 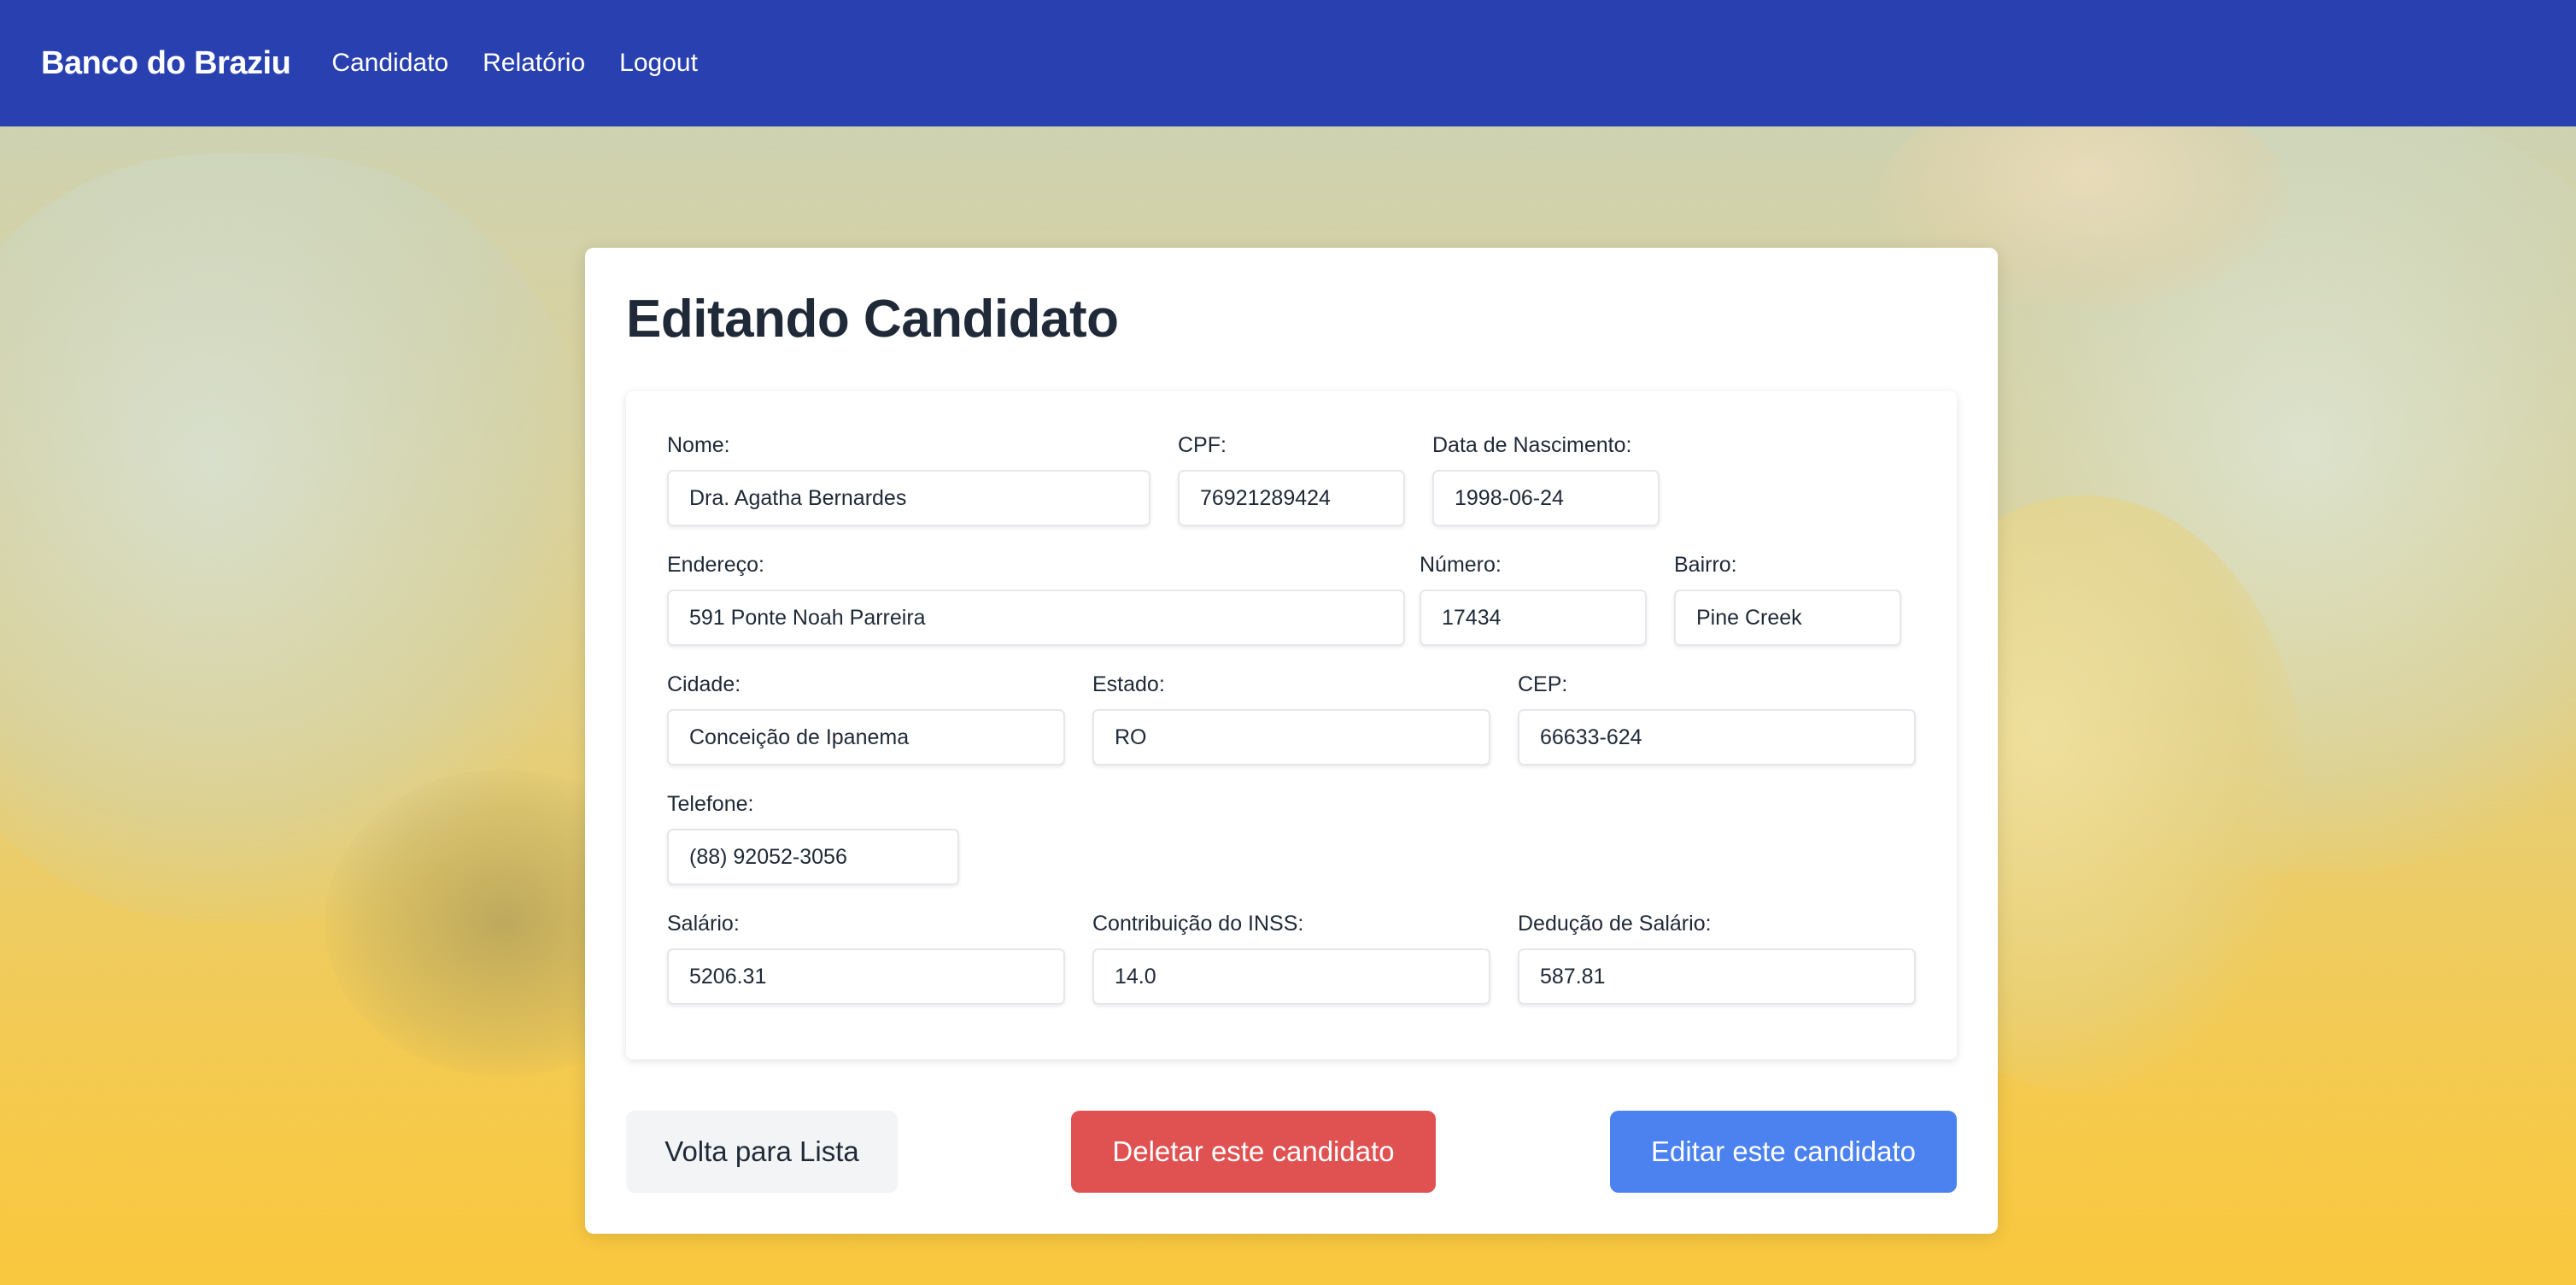 I want to click on field-salario: Salário:, so click(x=866, y=958).